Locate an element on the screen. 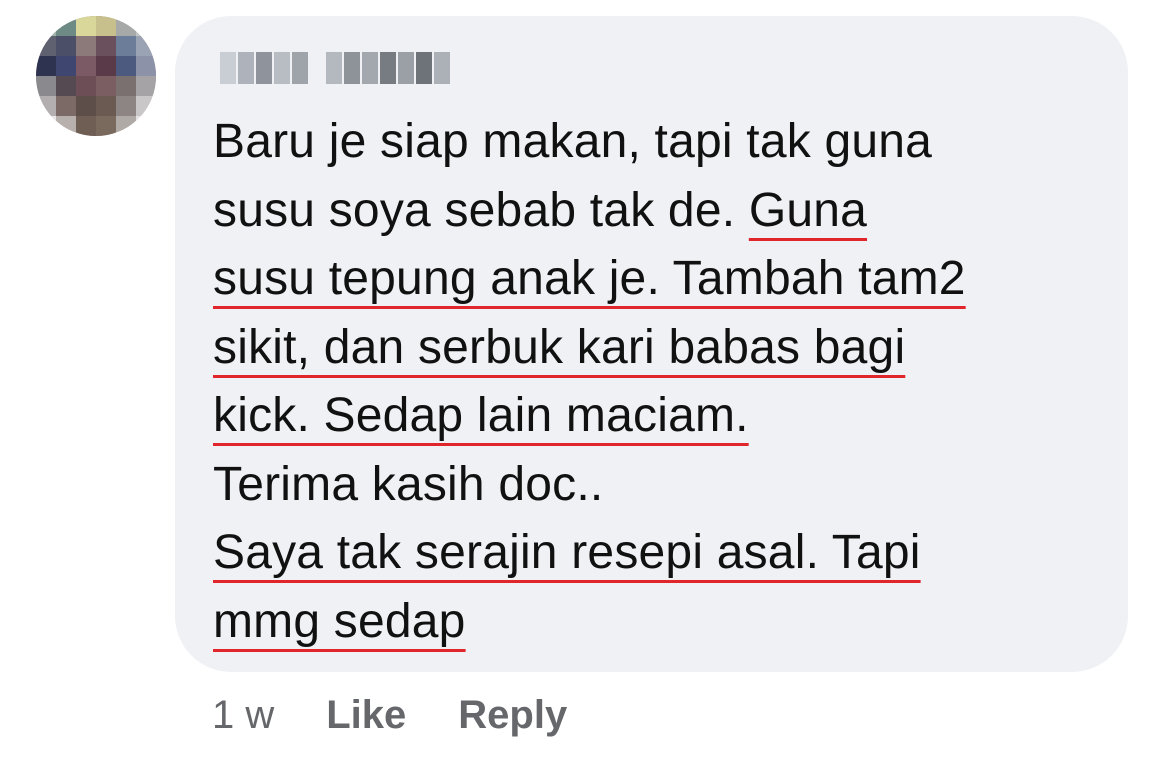 The width and height of the screenshot is (1170, 759). avatar is located at coordinates (96, 76).